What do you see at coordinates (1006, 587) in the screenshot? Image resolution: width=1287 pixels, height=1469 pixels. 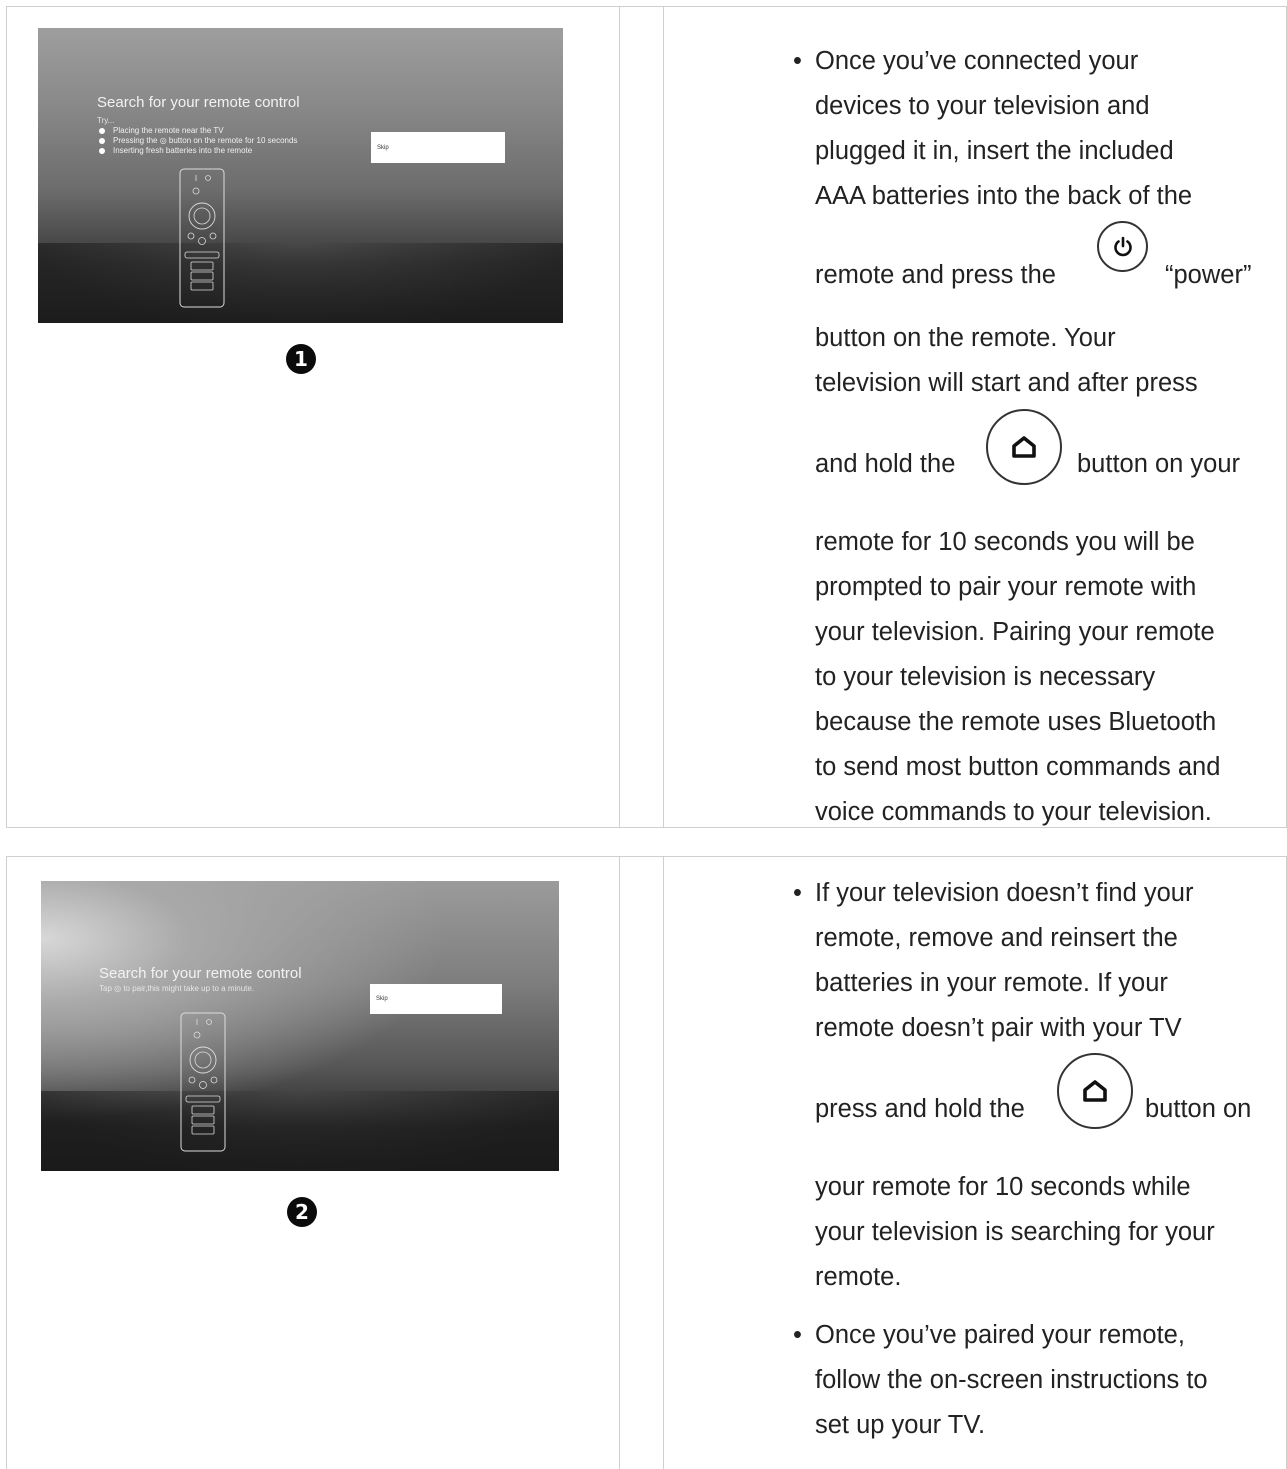 I see `text-line: prompted to pair your remote with` at bounding box center [1006, 587].